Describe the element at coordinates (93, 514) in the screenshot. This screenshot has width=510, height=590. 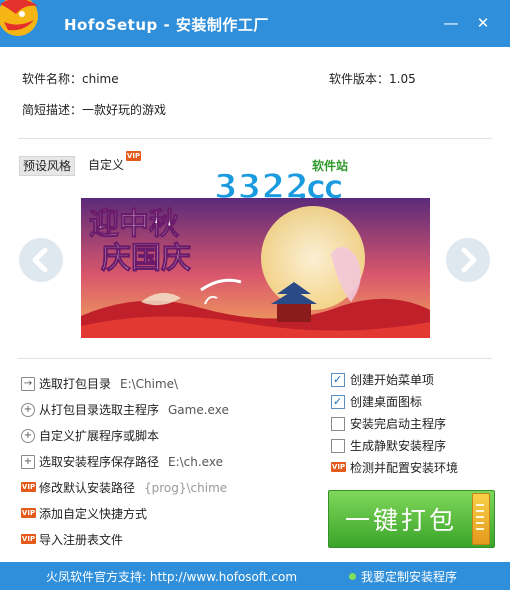
I see `option-label: 添加自定义快捷方式` at that location.